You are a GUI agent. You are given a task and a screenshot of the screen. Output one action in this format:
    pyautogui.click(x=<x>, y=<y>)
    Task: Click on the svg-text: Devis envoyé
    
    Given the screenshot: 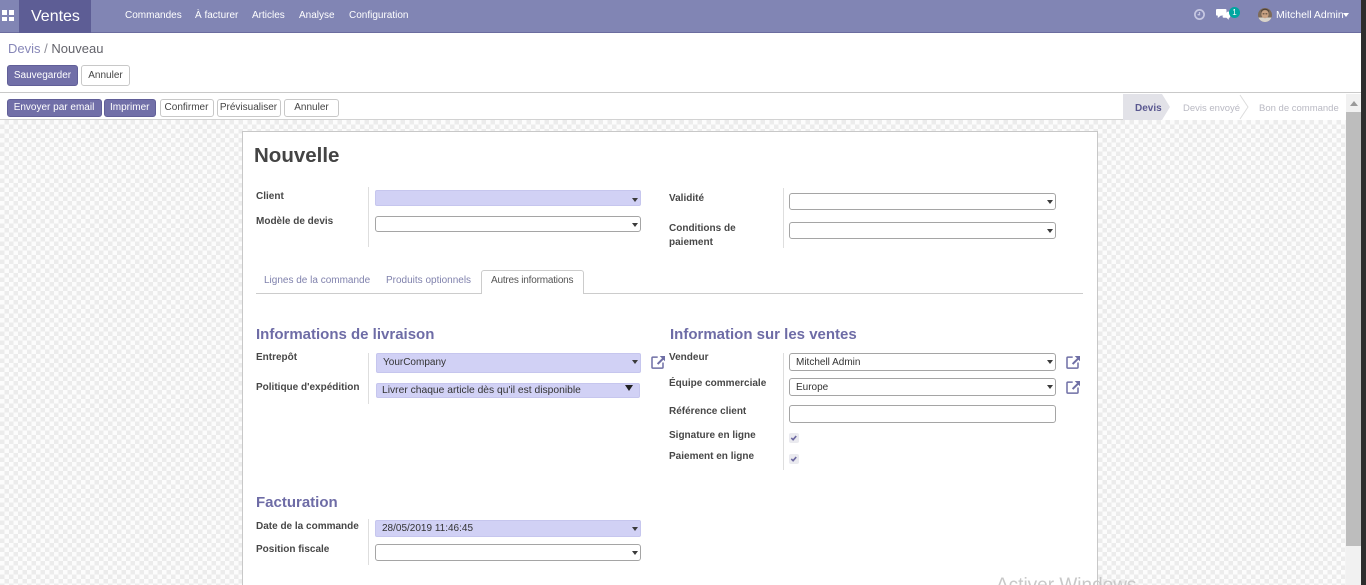 What is the action you would take?
    pyautogui.click(x=1211, y=108)
    